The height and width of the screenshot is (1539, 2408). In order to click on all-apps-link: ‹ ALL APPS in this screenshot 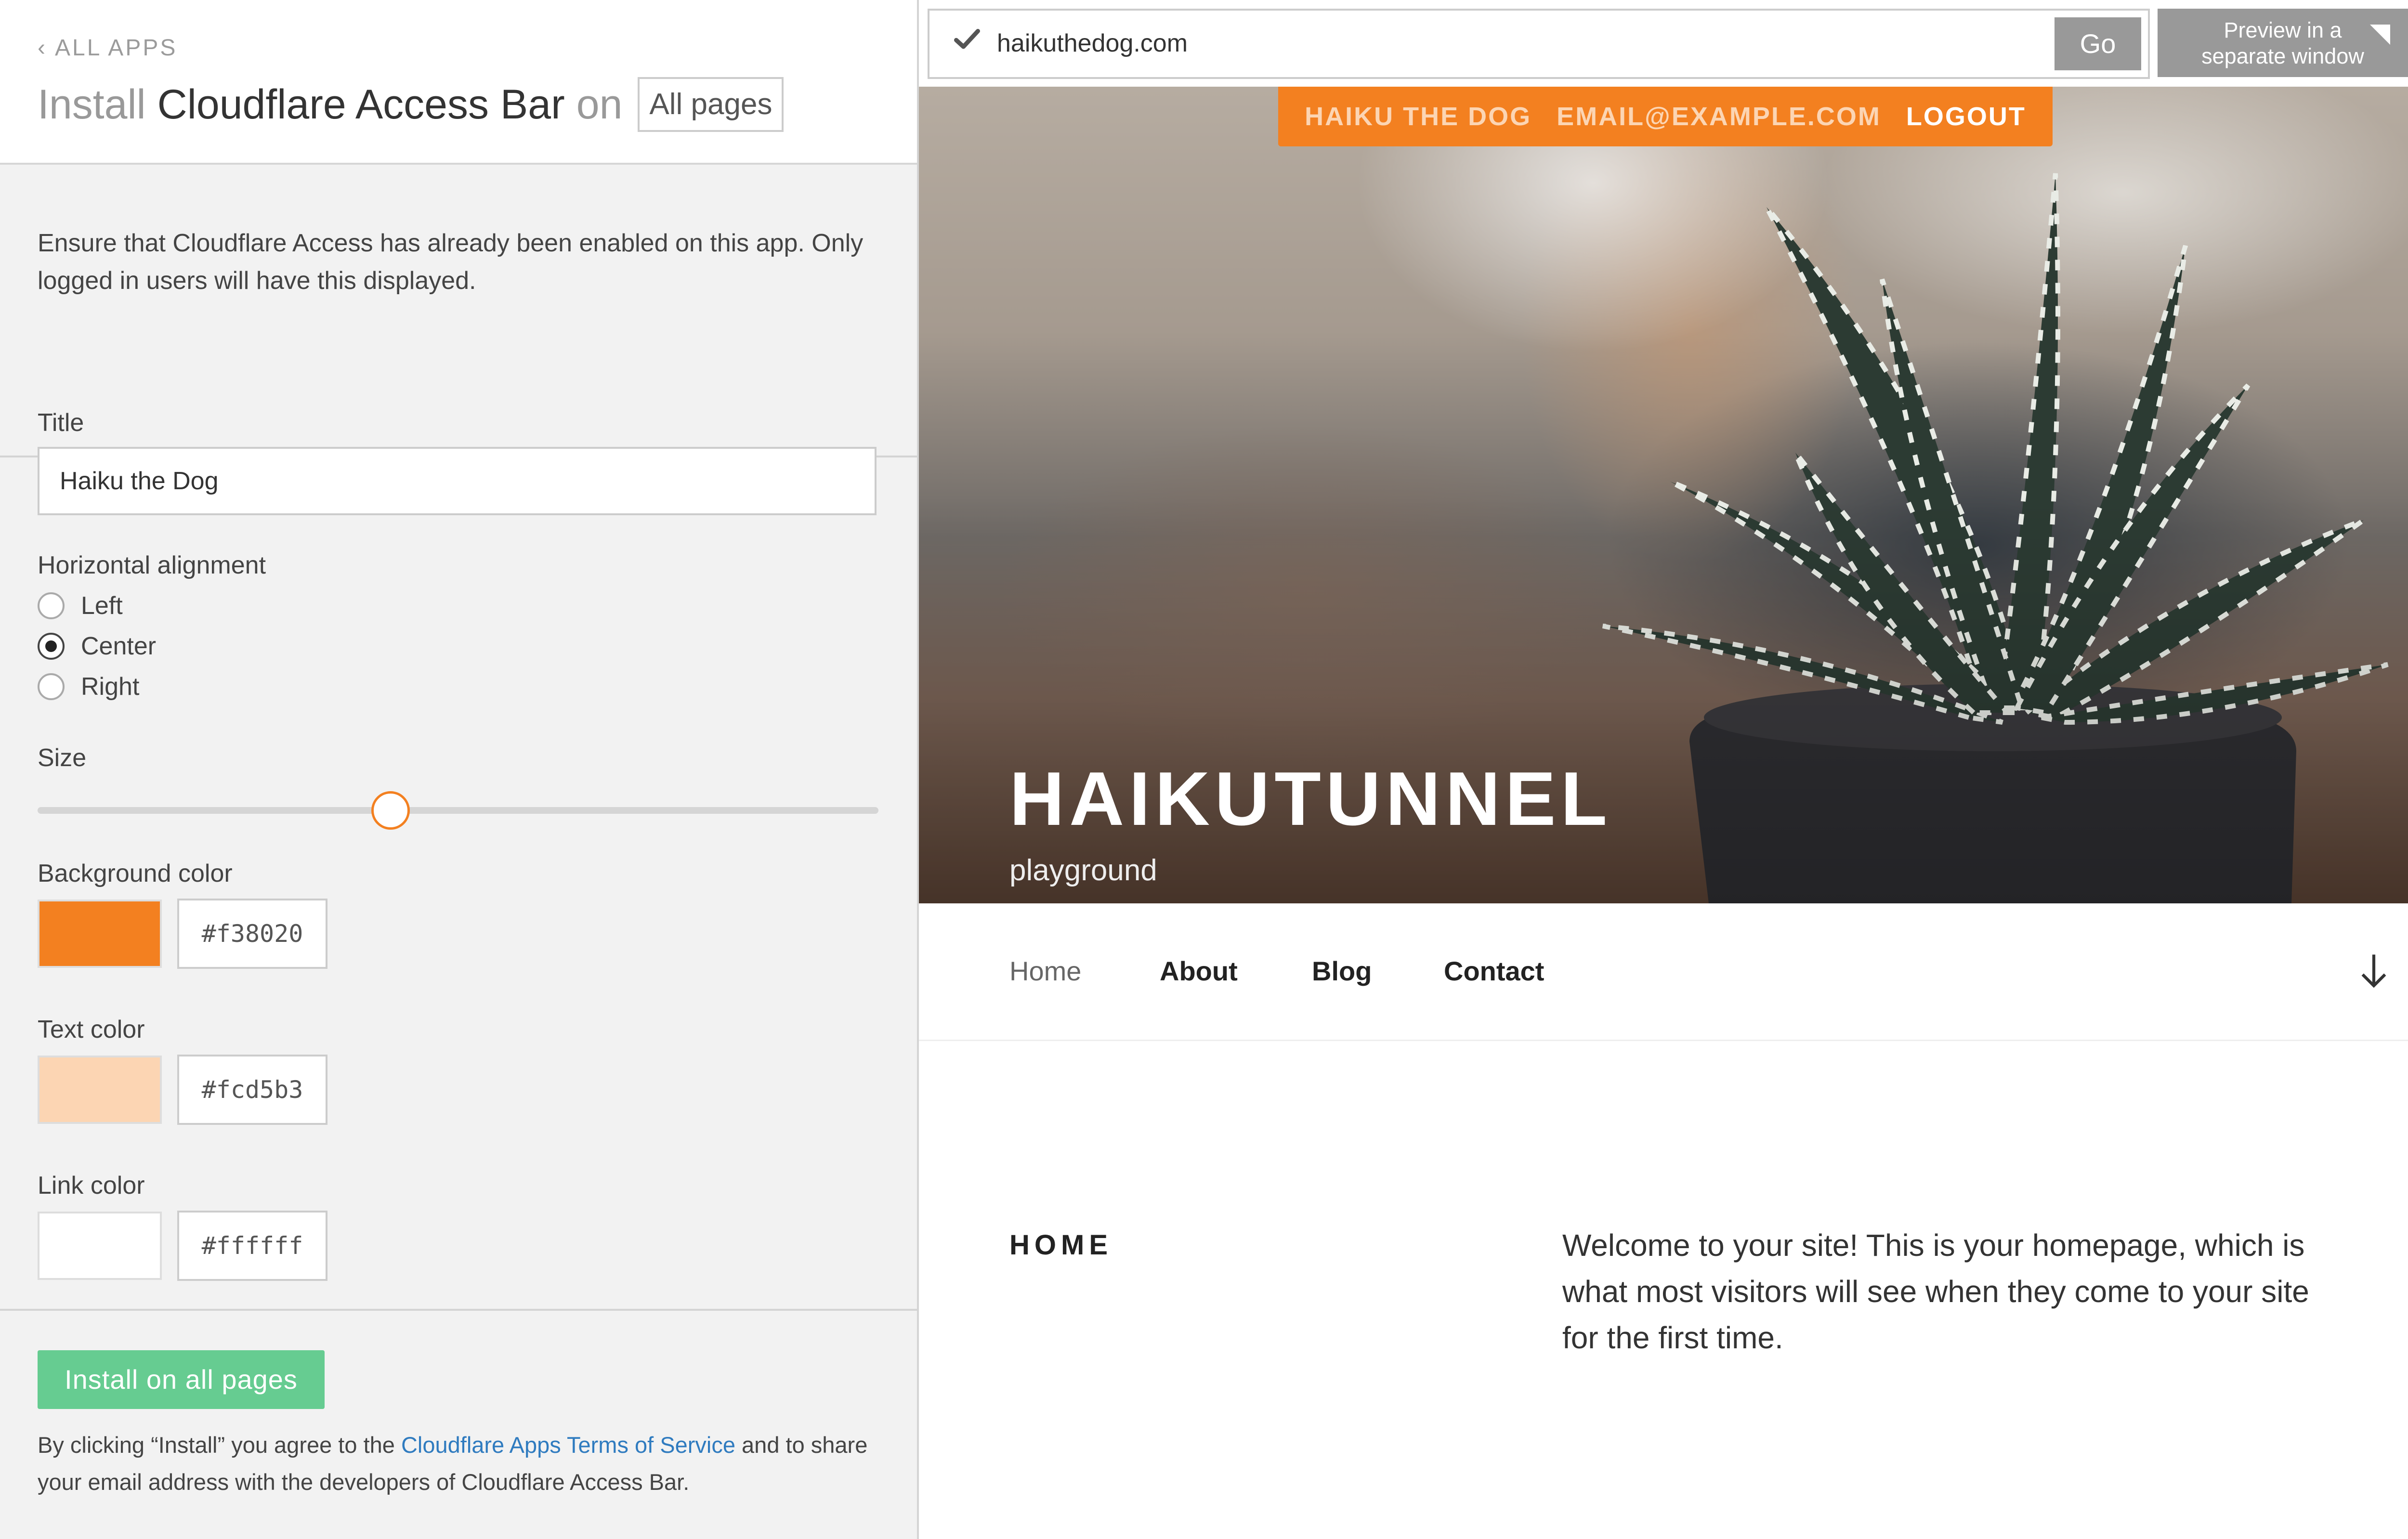, I will do `click(107, 48)`.